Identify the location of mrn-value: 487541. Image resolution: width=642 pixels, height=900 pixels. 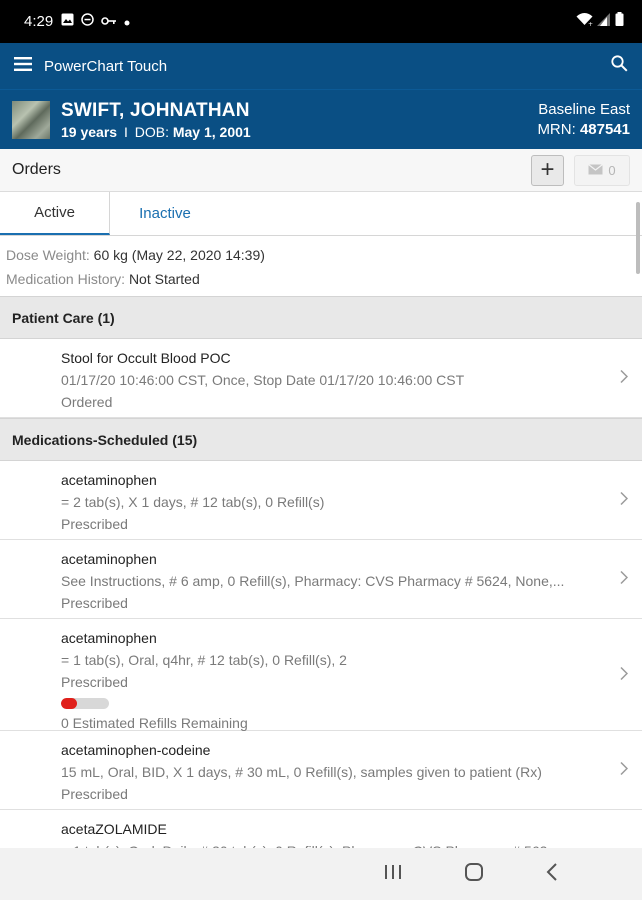
(604, 129).